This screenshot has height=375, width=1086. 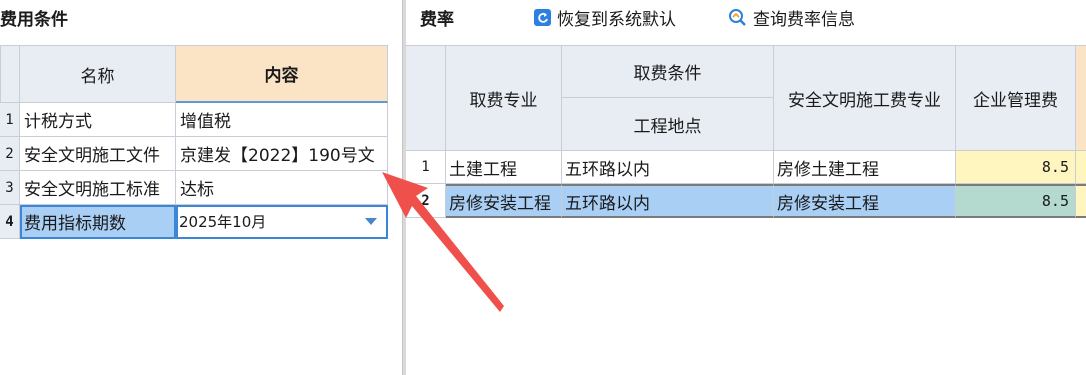 I want to click on column-header-partial, so click(x=1081, y=98).